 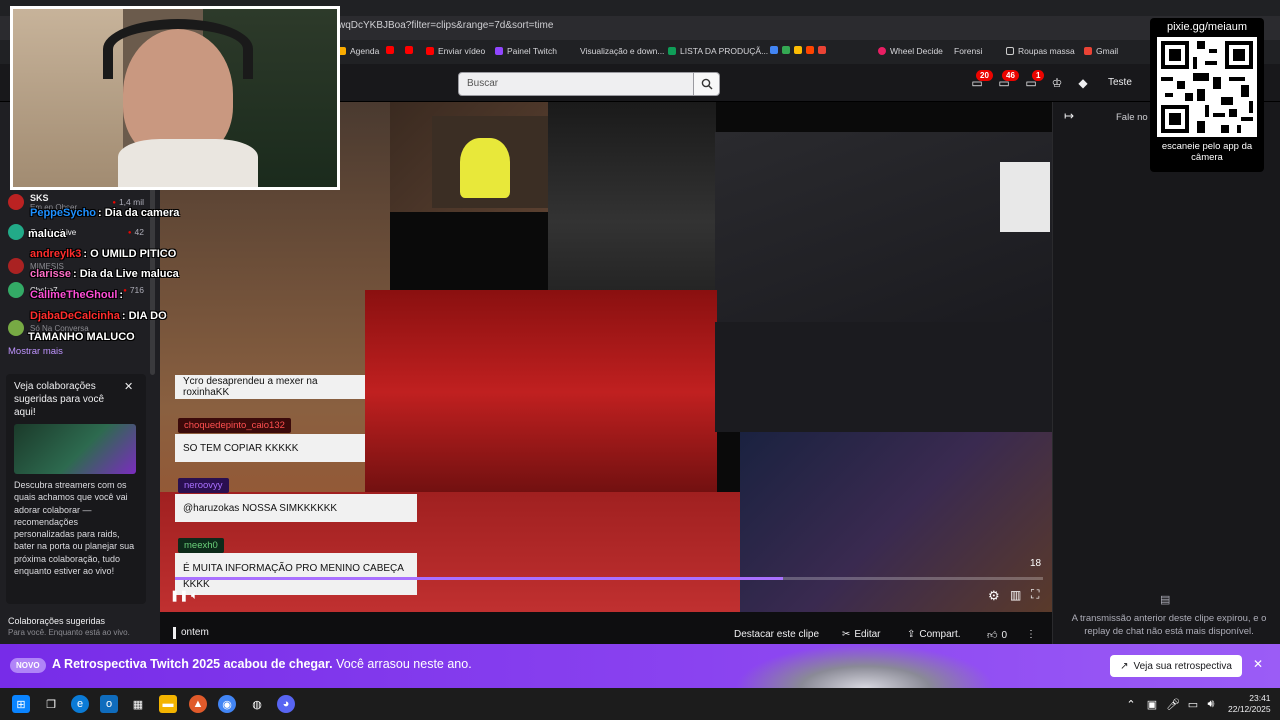 I want to click on video-chat-message: Ycro desaprendeu a mexer na roxinhaKK, so click(x=270, y=387).